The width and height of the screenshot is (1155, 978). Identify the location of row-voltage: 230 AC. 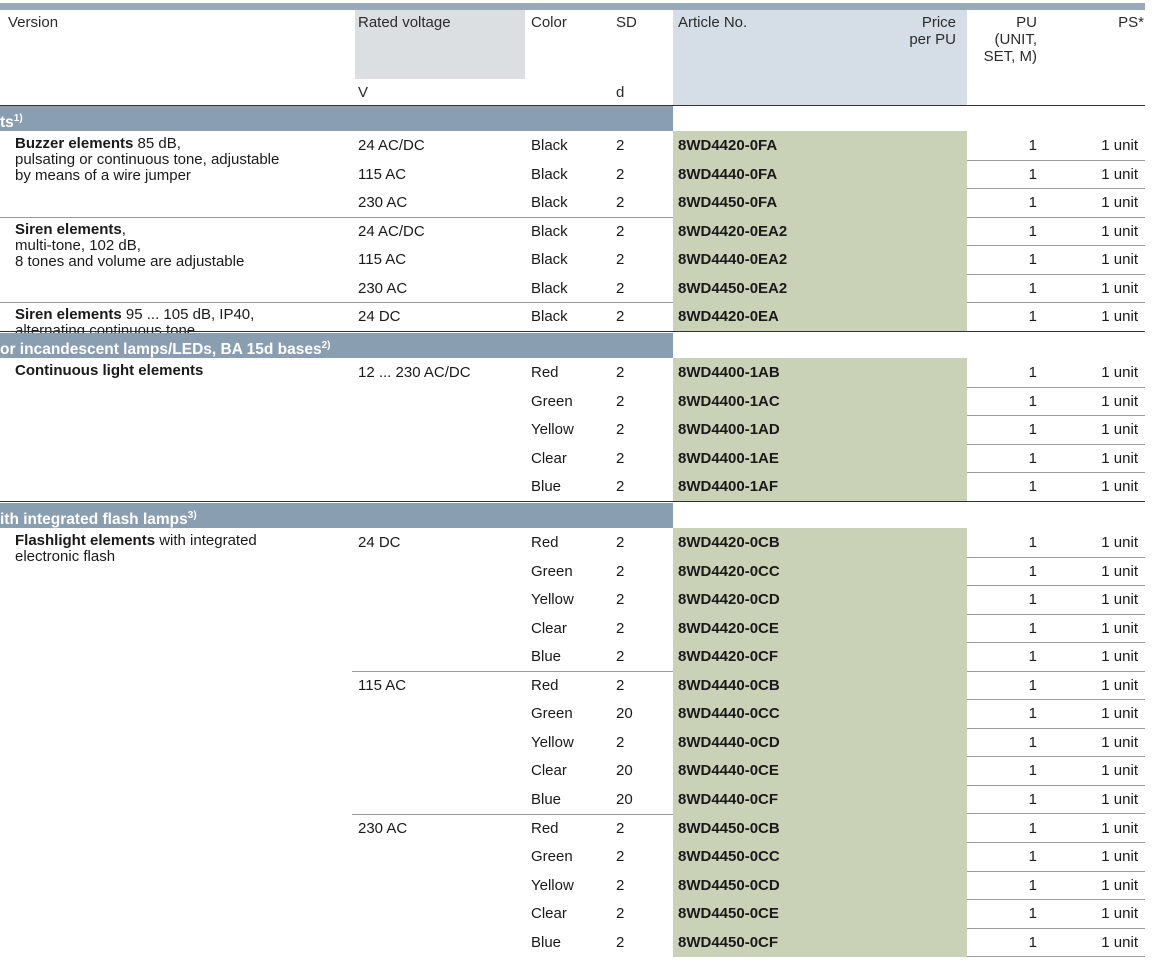
(383, 288).